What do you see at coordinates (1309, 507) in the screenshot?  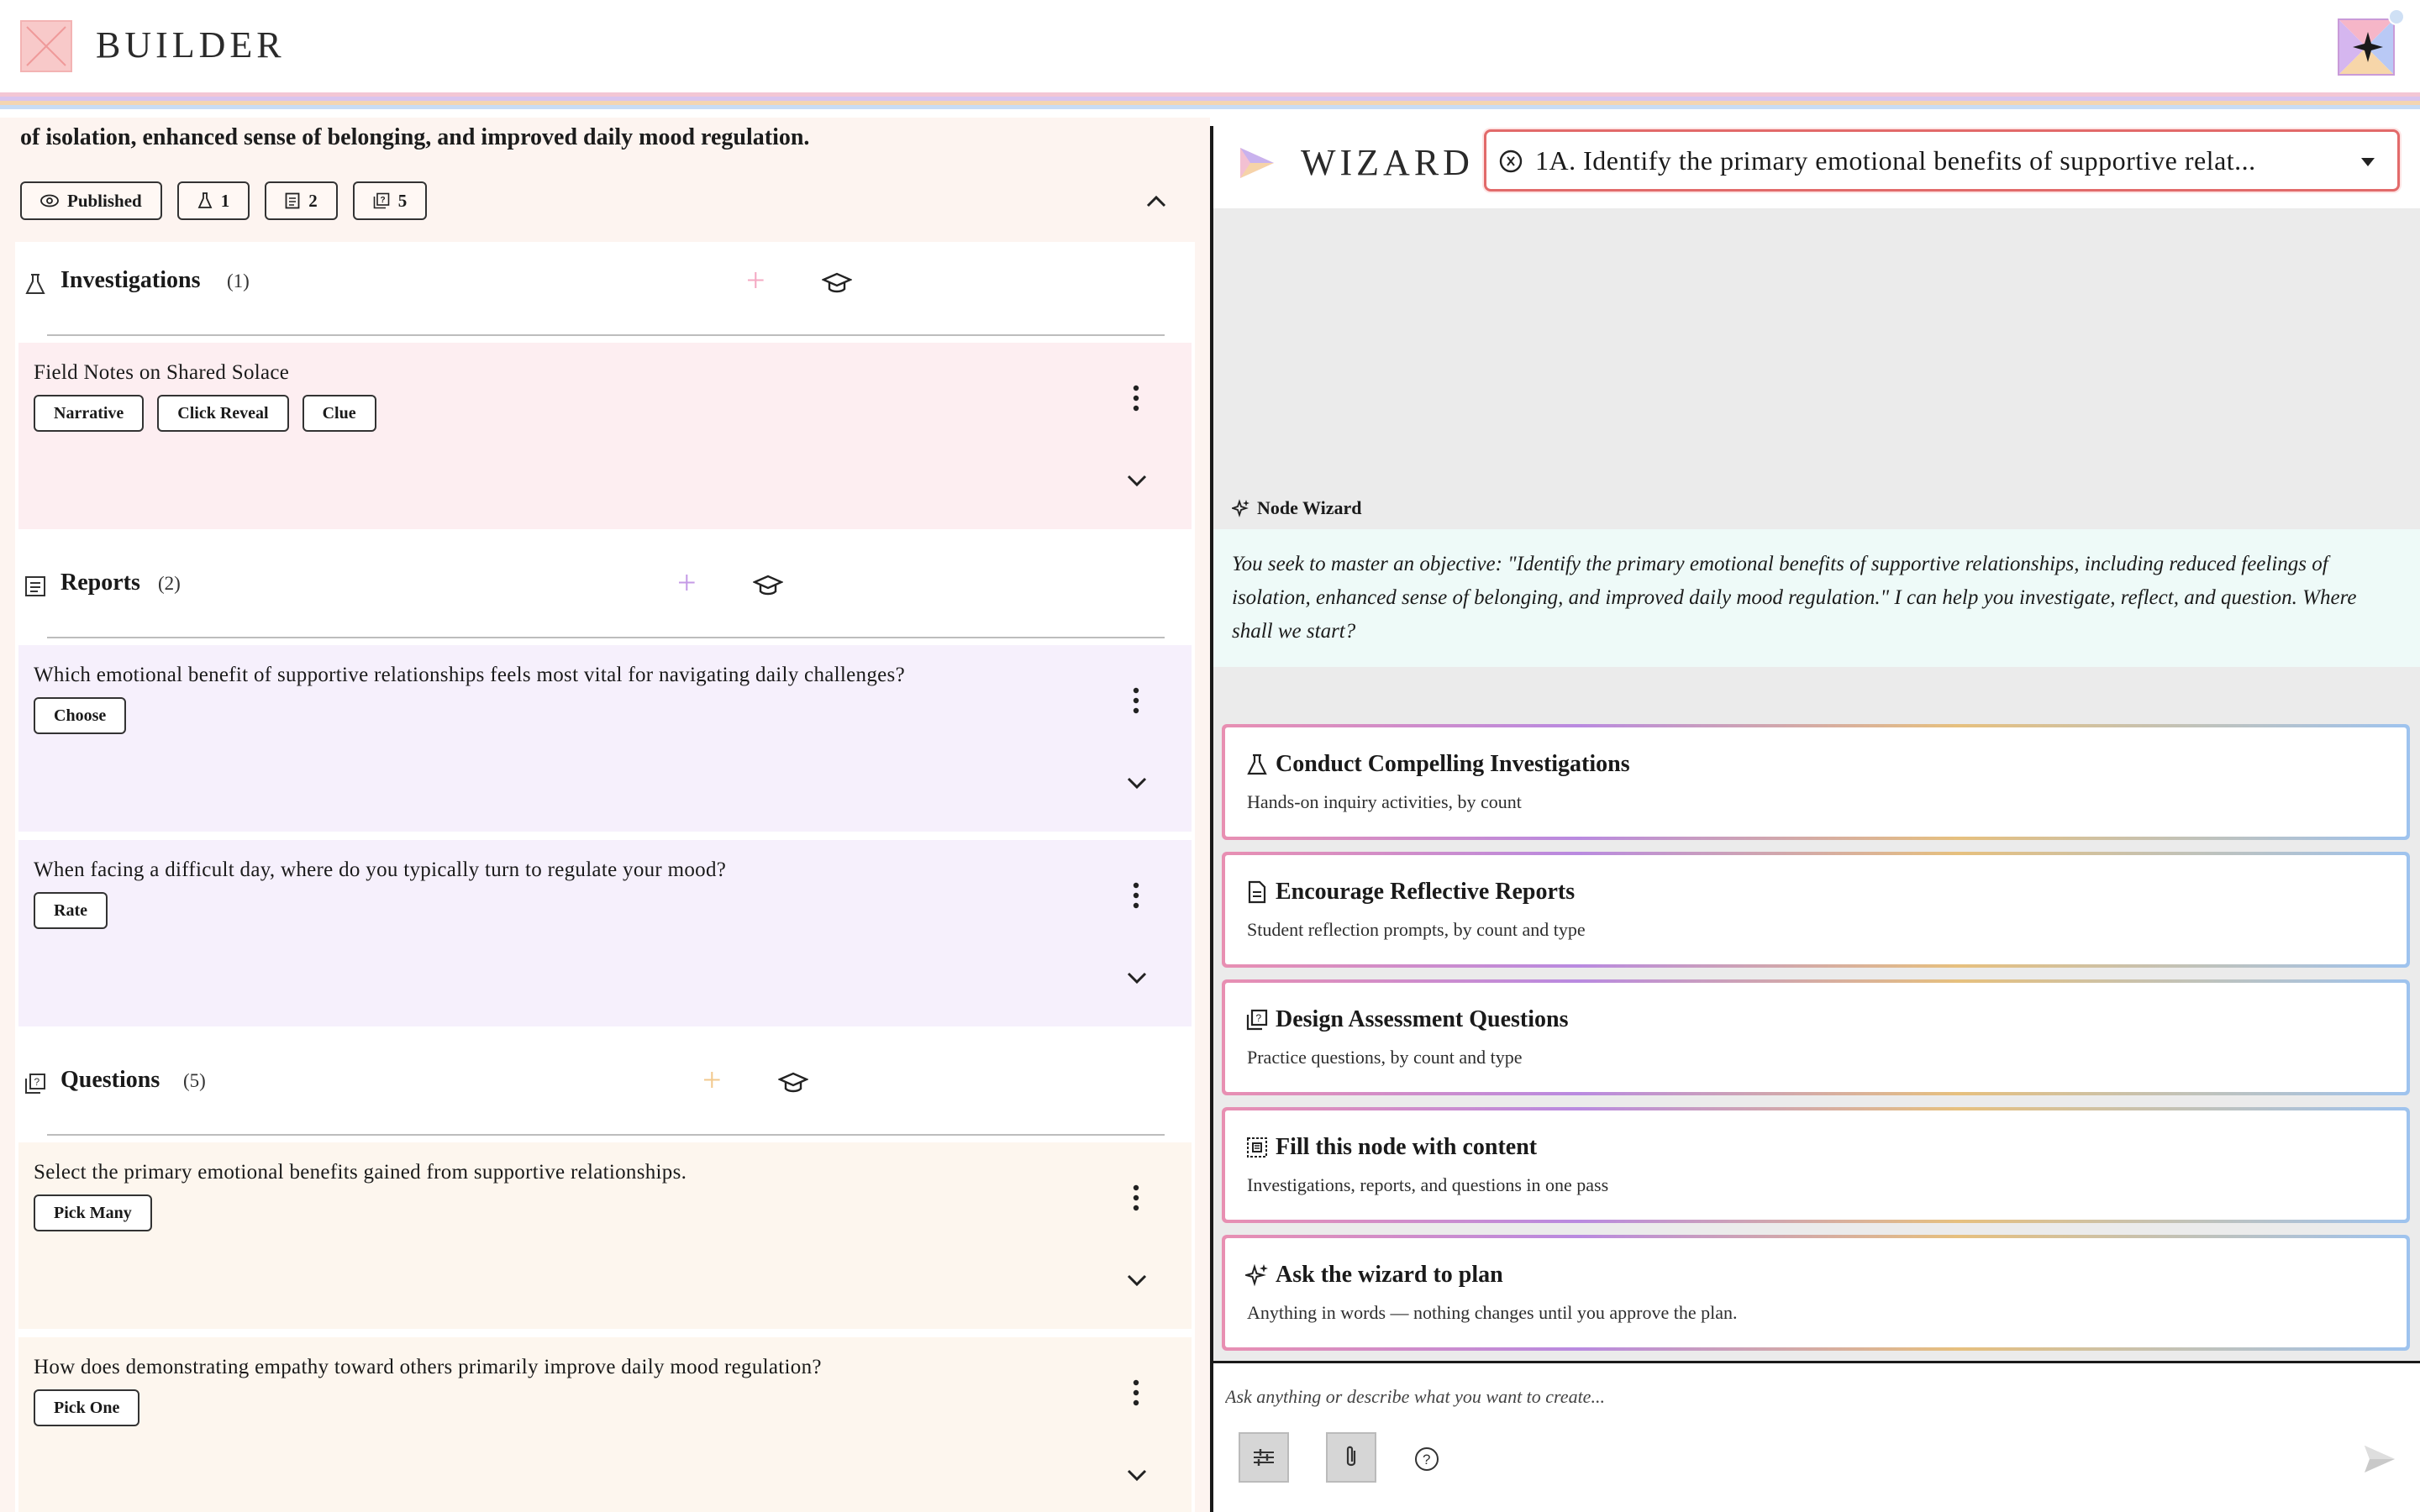 I see `node-wizard-text: Node Wizard` at bounding box center [1309, 507].